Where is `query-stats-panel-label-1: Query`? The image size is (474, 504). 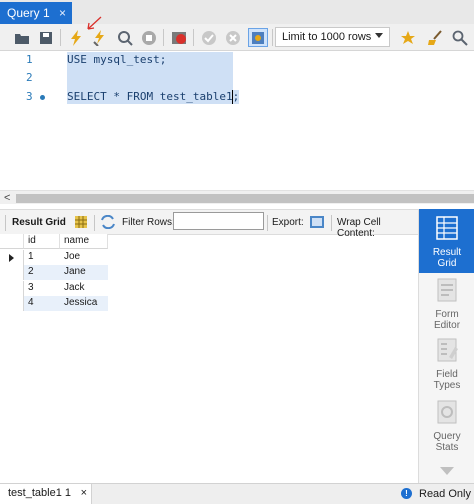
query-stats-panel-label-1: Query is located at coordinates (447, 436).